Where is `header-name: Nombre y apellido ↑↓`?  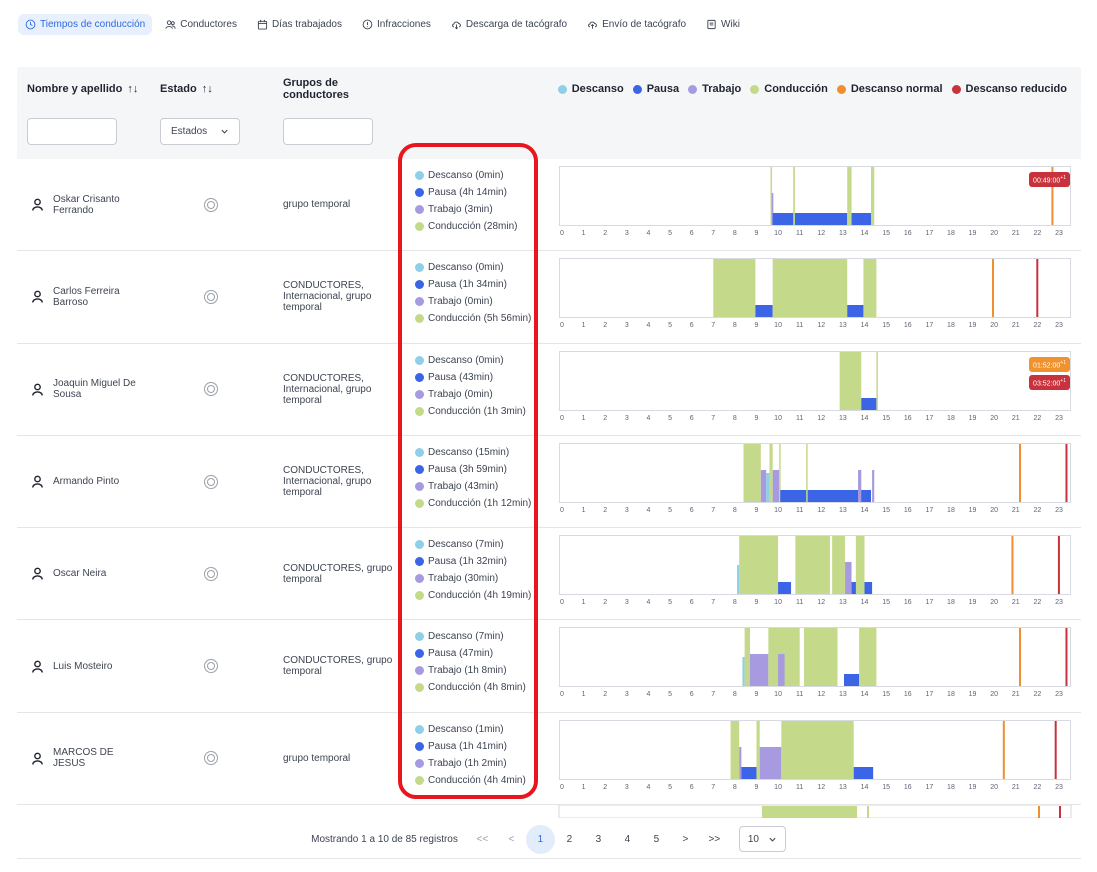
header-name: Nombre y apellido ↑↓ is located at coordinates (82, 89).